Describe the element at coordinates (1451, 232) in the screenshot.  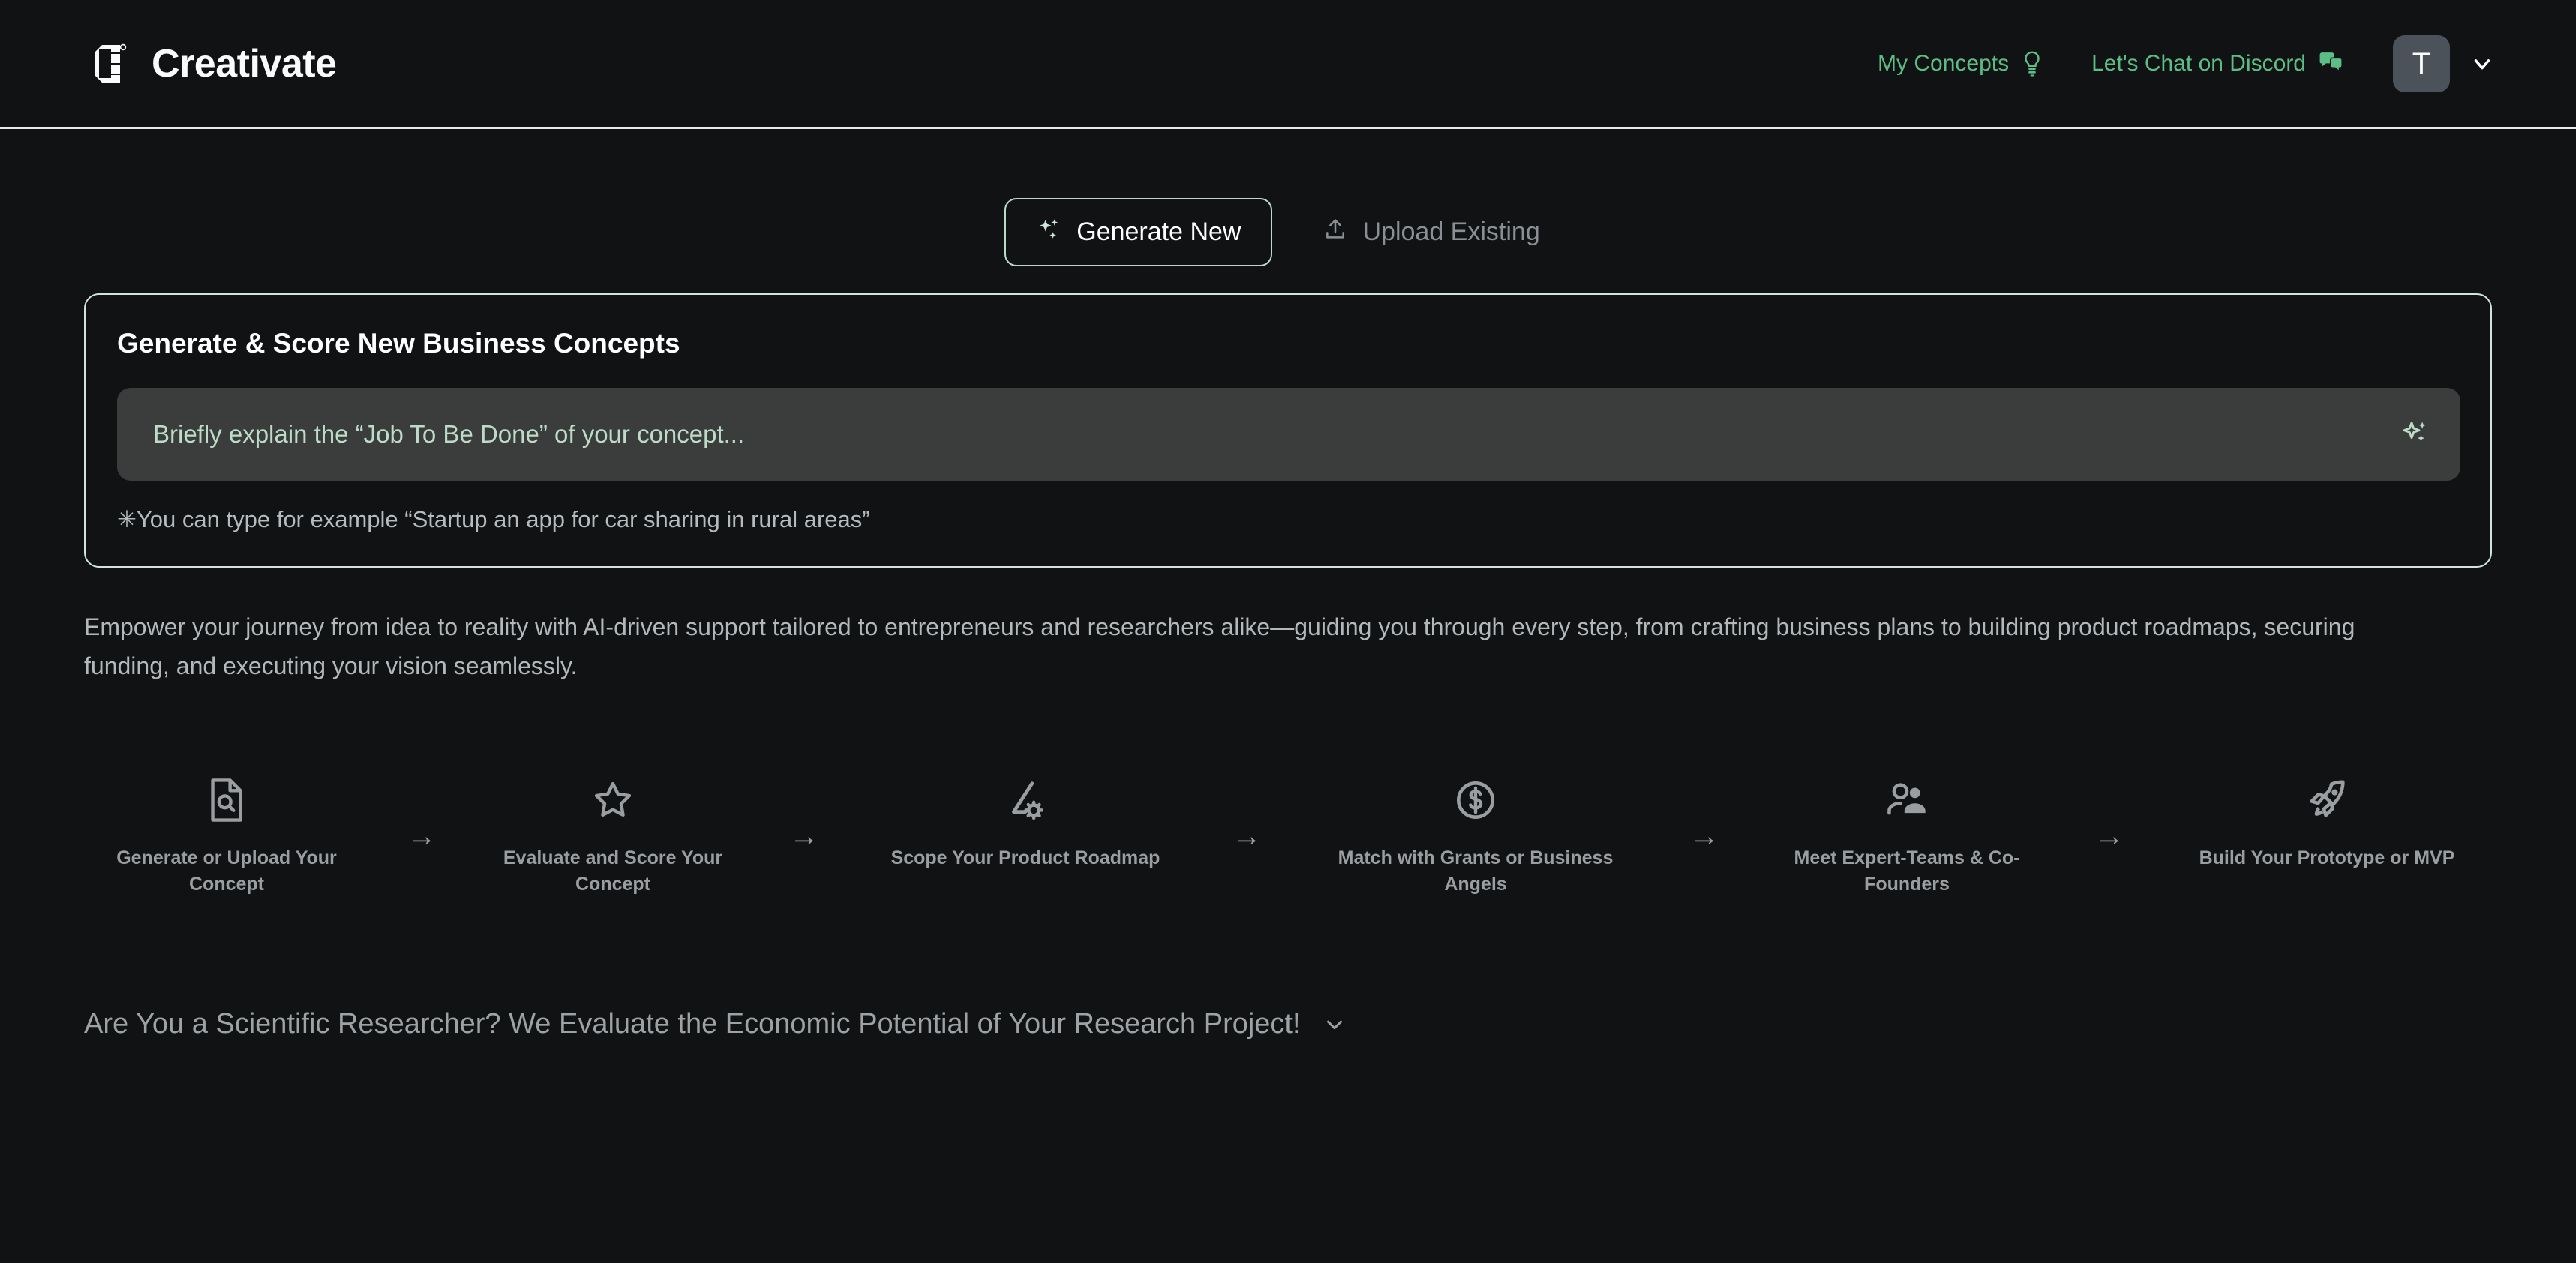
I see `tab-upload-existing-label: Upload Existing` at that location.